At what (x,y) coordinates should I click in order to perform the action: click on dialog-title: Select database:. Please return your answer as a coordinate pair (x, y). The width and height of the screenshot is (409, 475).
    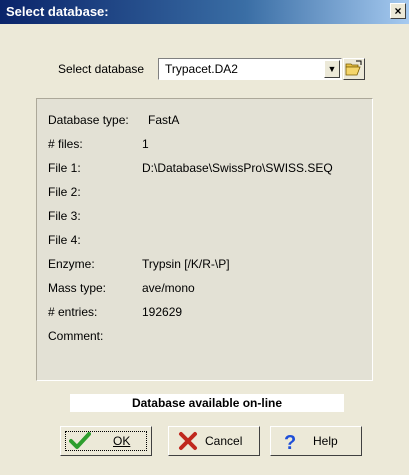
    Looking at the image, I should click on (57, 11).